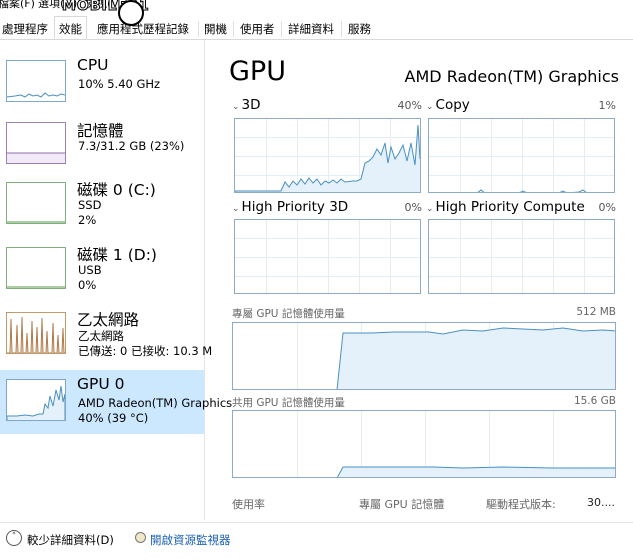  What do you see at coordinates (424, 444) in the screenshot?
I see `shared-memory-graph` at bounding box center [424, 444].